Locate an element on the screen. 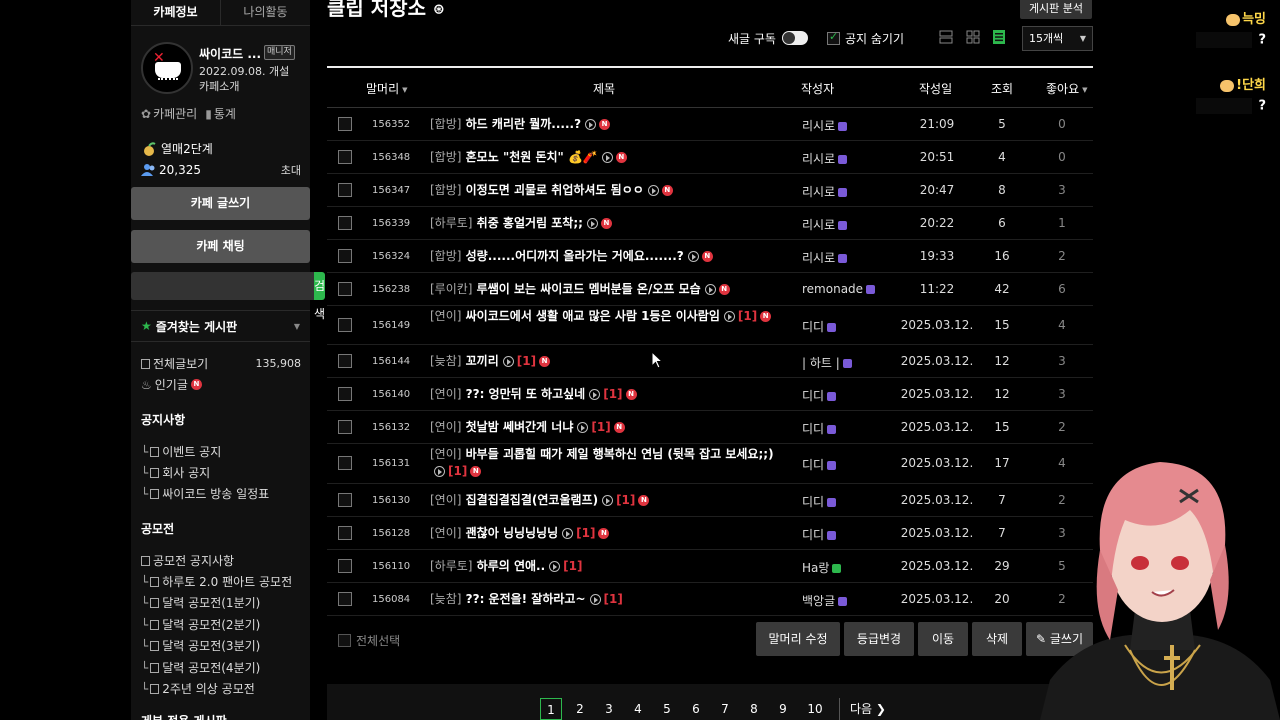  sidebar-item-calendar-q4: └ 달력 공모전(4분기) is located at coordinates (221, 667).